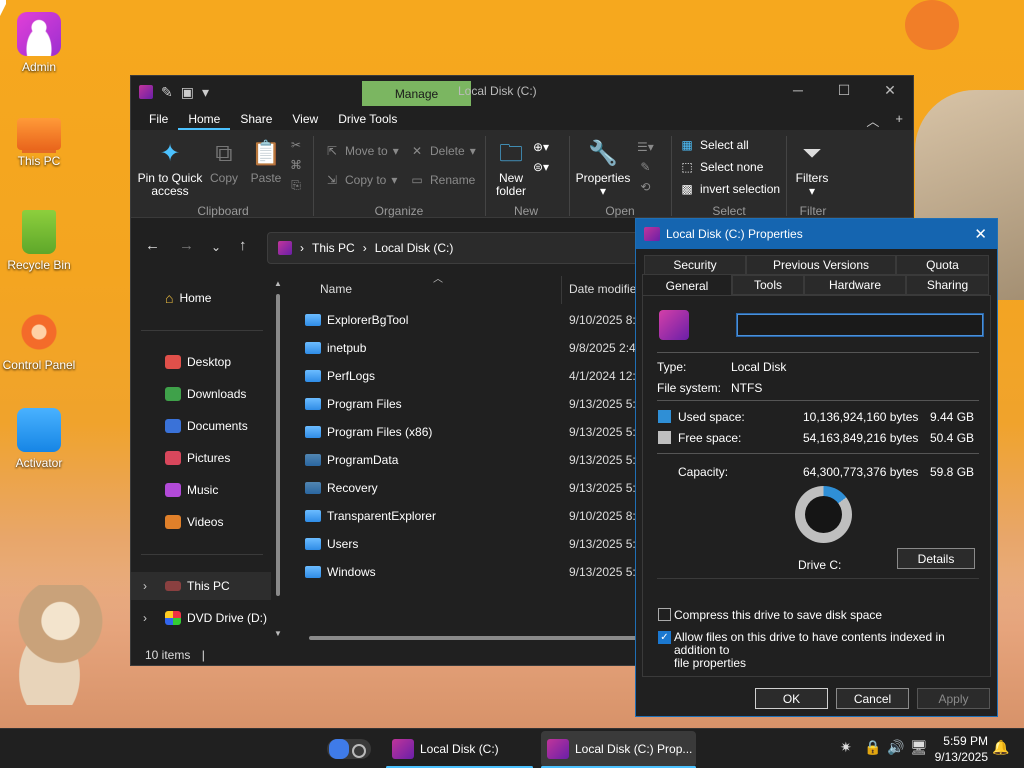  Describe the element at coordinates (457, 248) in the screenshot. I see `address-bar: › This PC › Local Disk (C:)` at that location.